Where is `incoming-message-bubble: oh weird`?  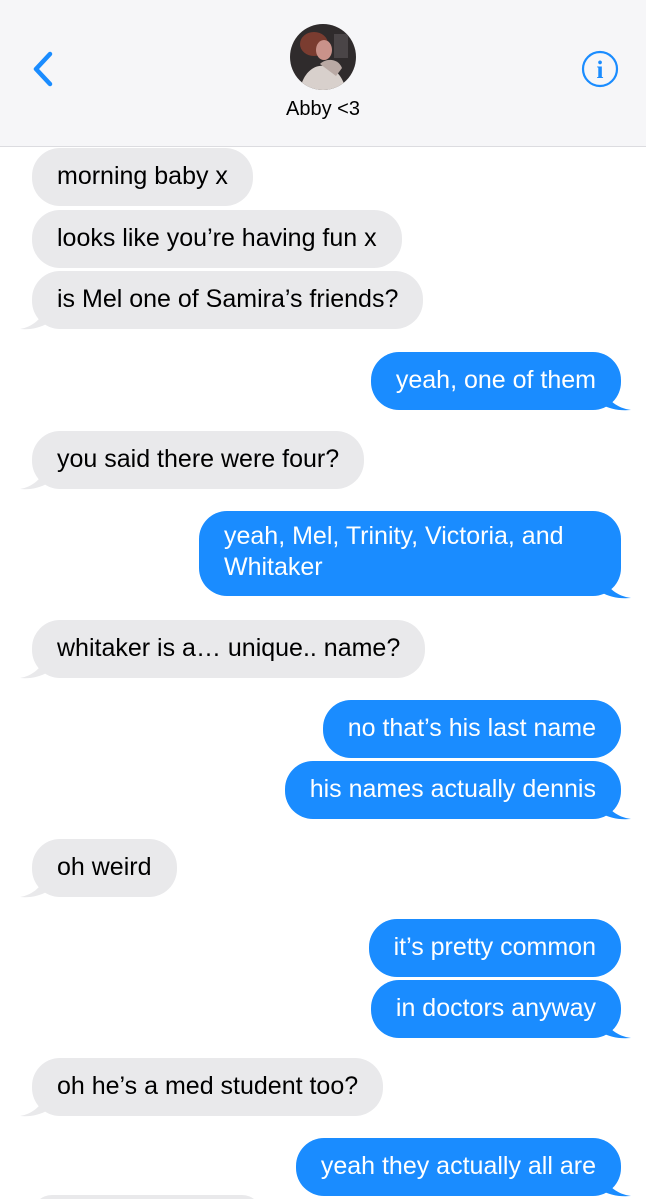 incoming-message-bubble: oh weird is located at coordinates (104, 868).